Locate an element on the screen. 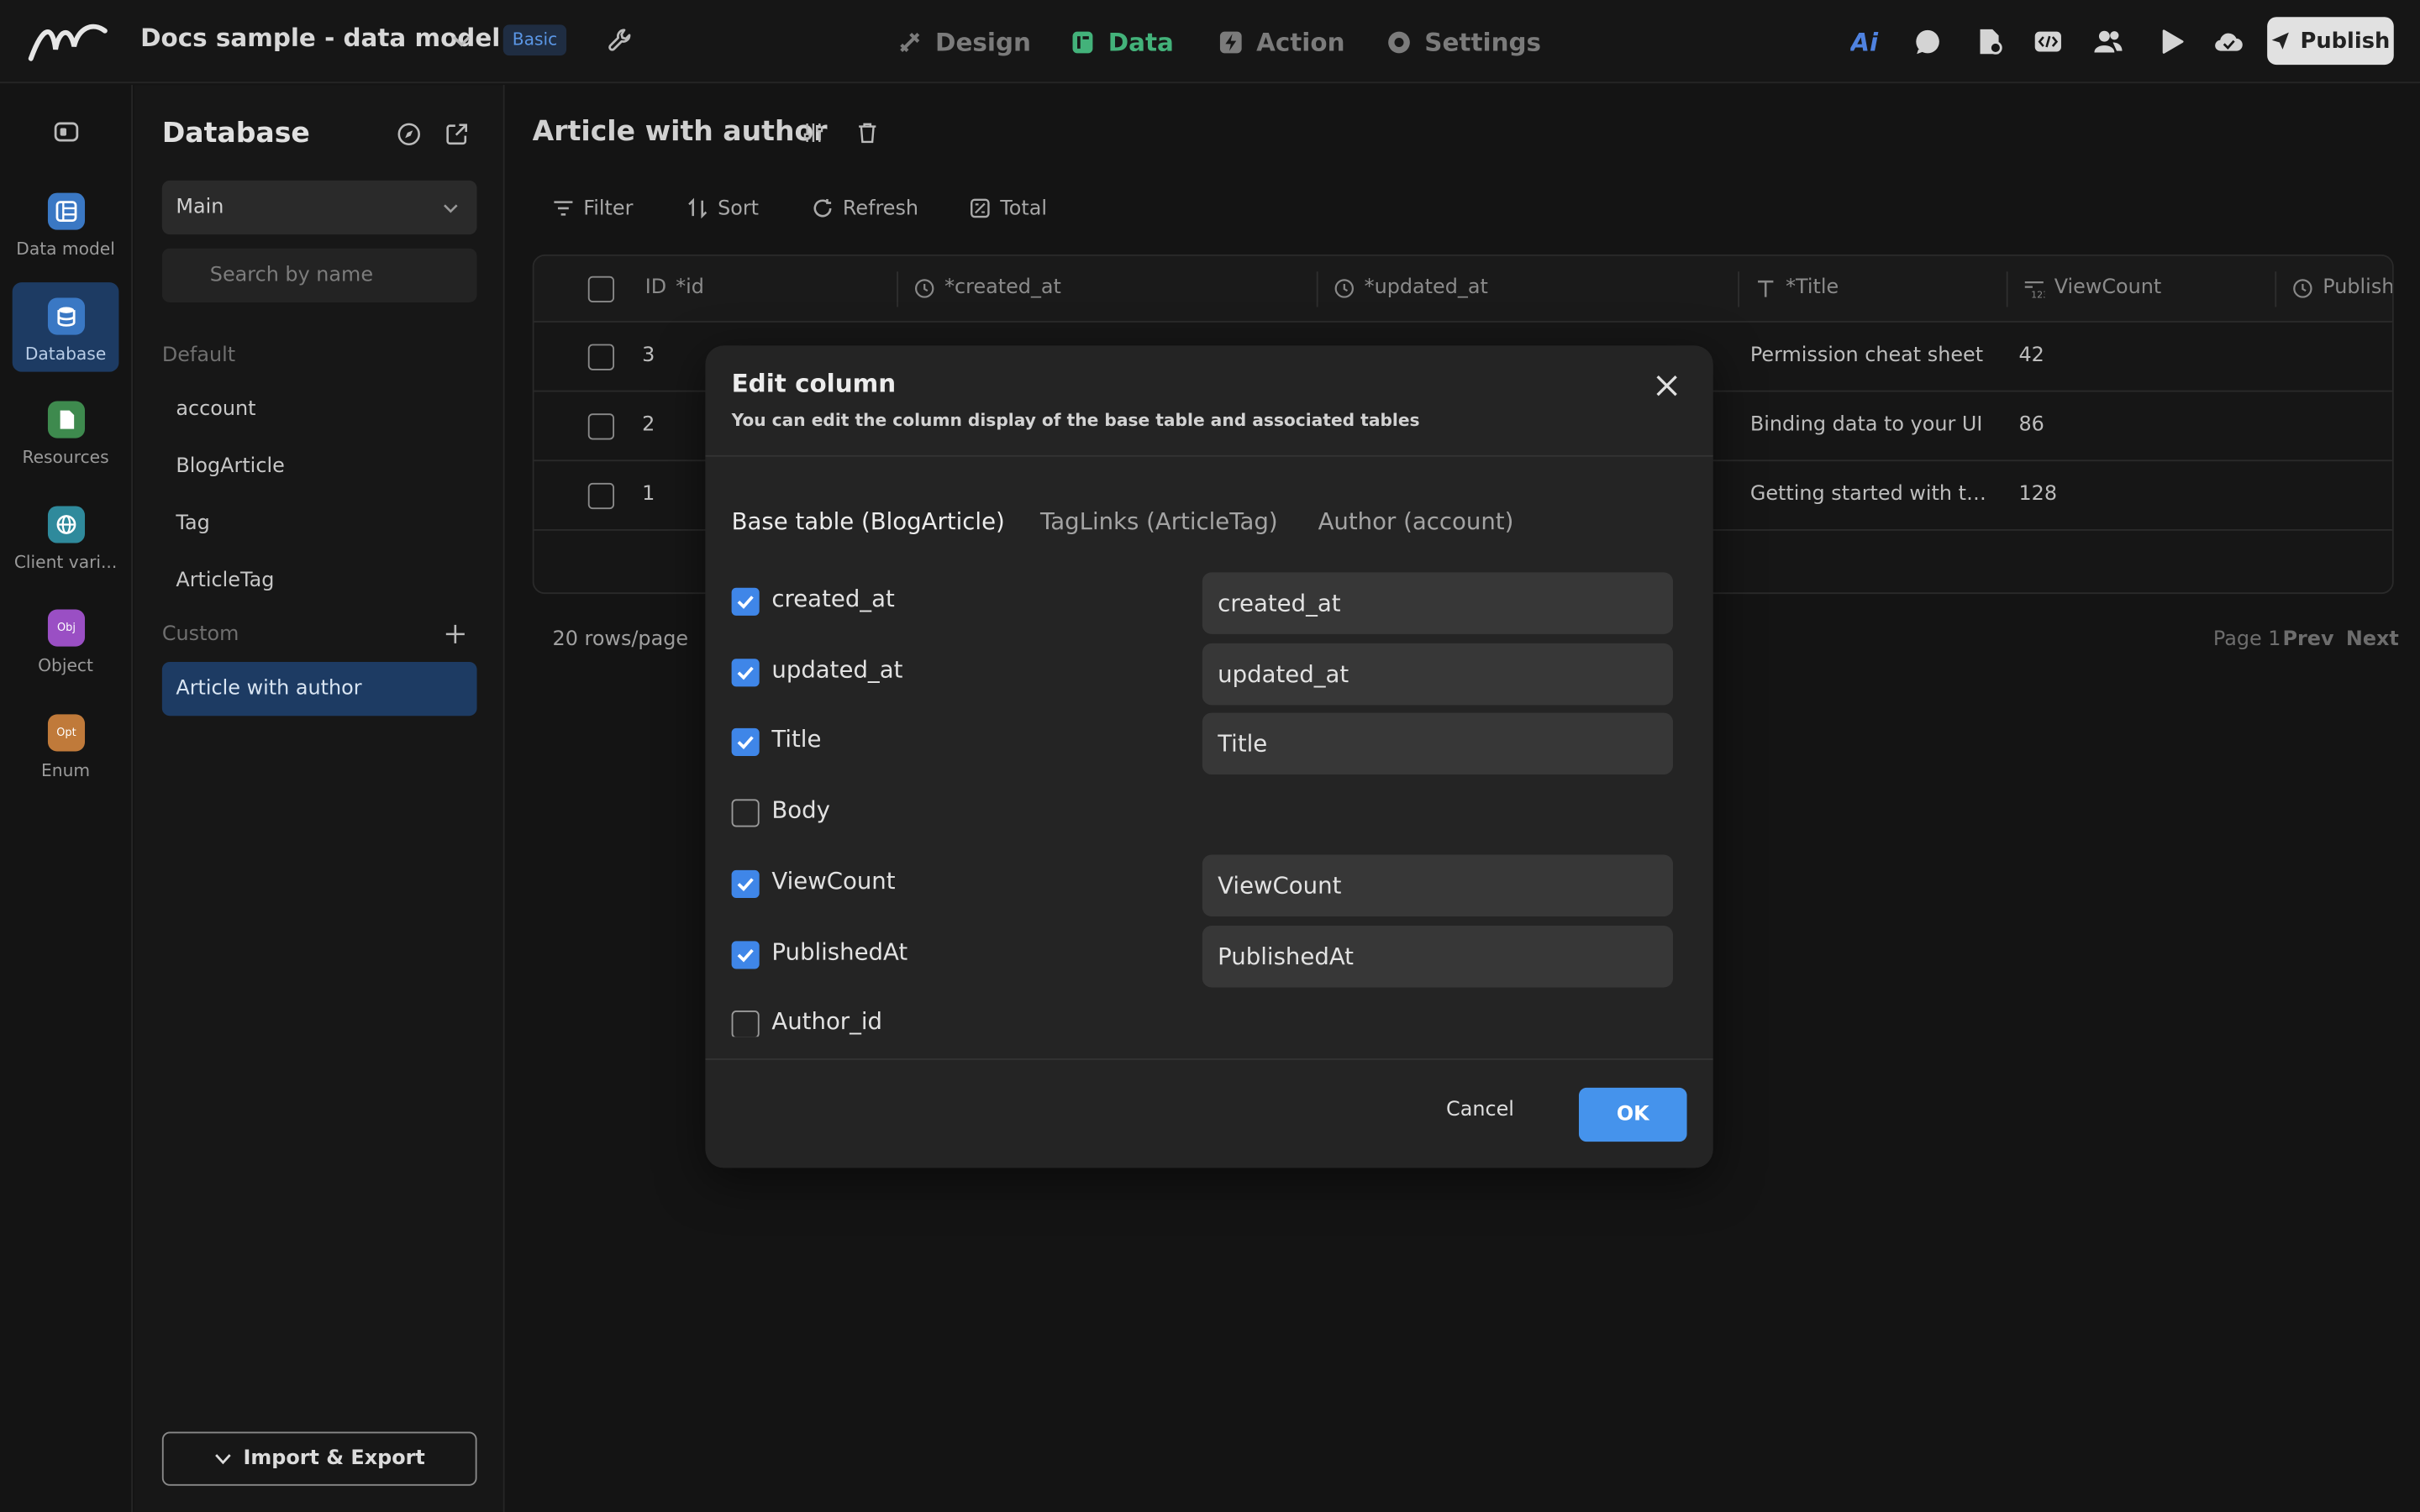 Image resolution: width=2420 pixels, height=1512 pixels. column-row-body: Body is located at coordinates (1208, 814).